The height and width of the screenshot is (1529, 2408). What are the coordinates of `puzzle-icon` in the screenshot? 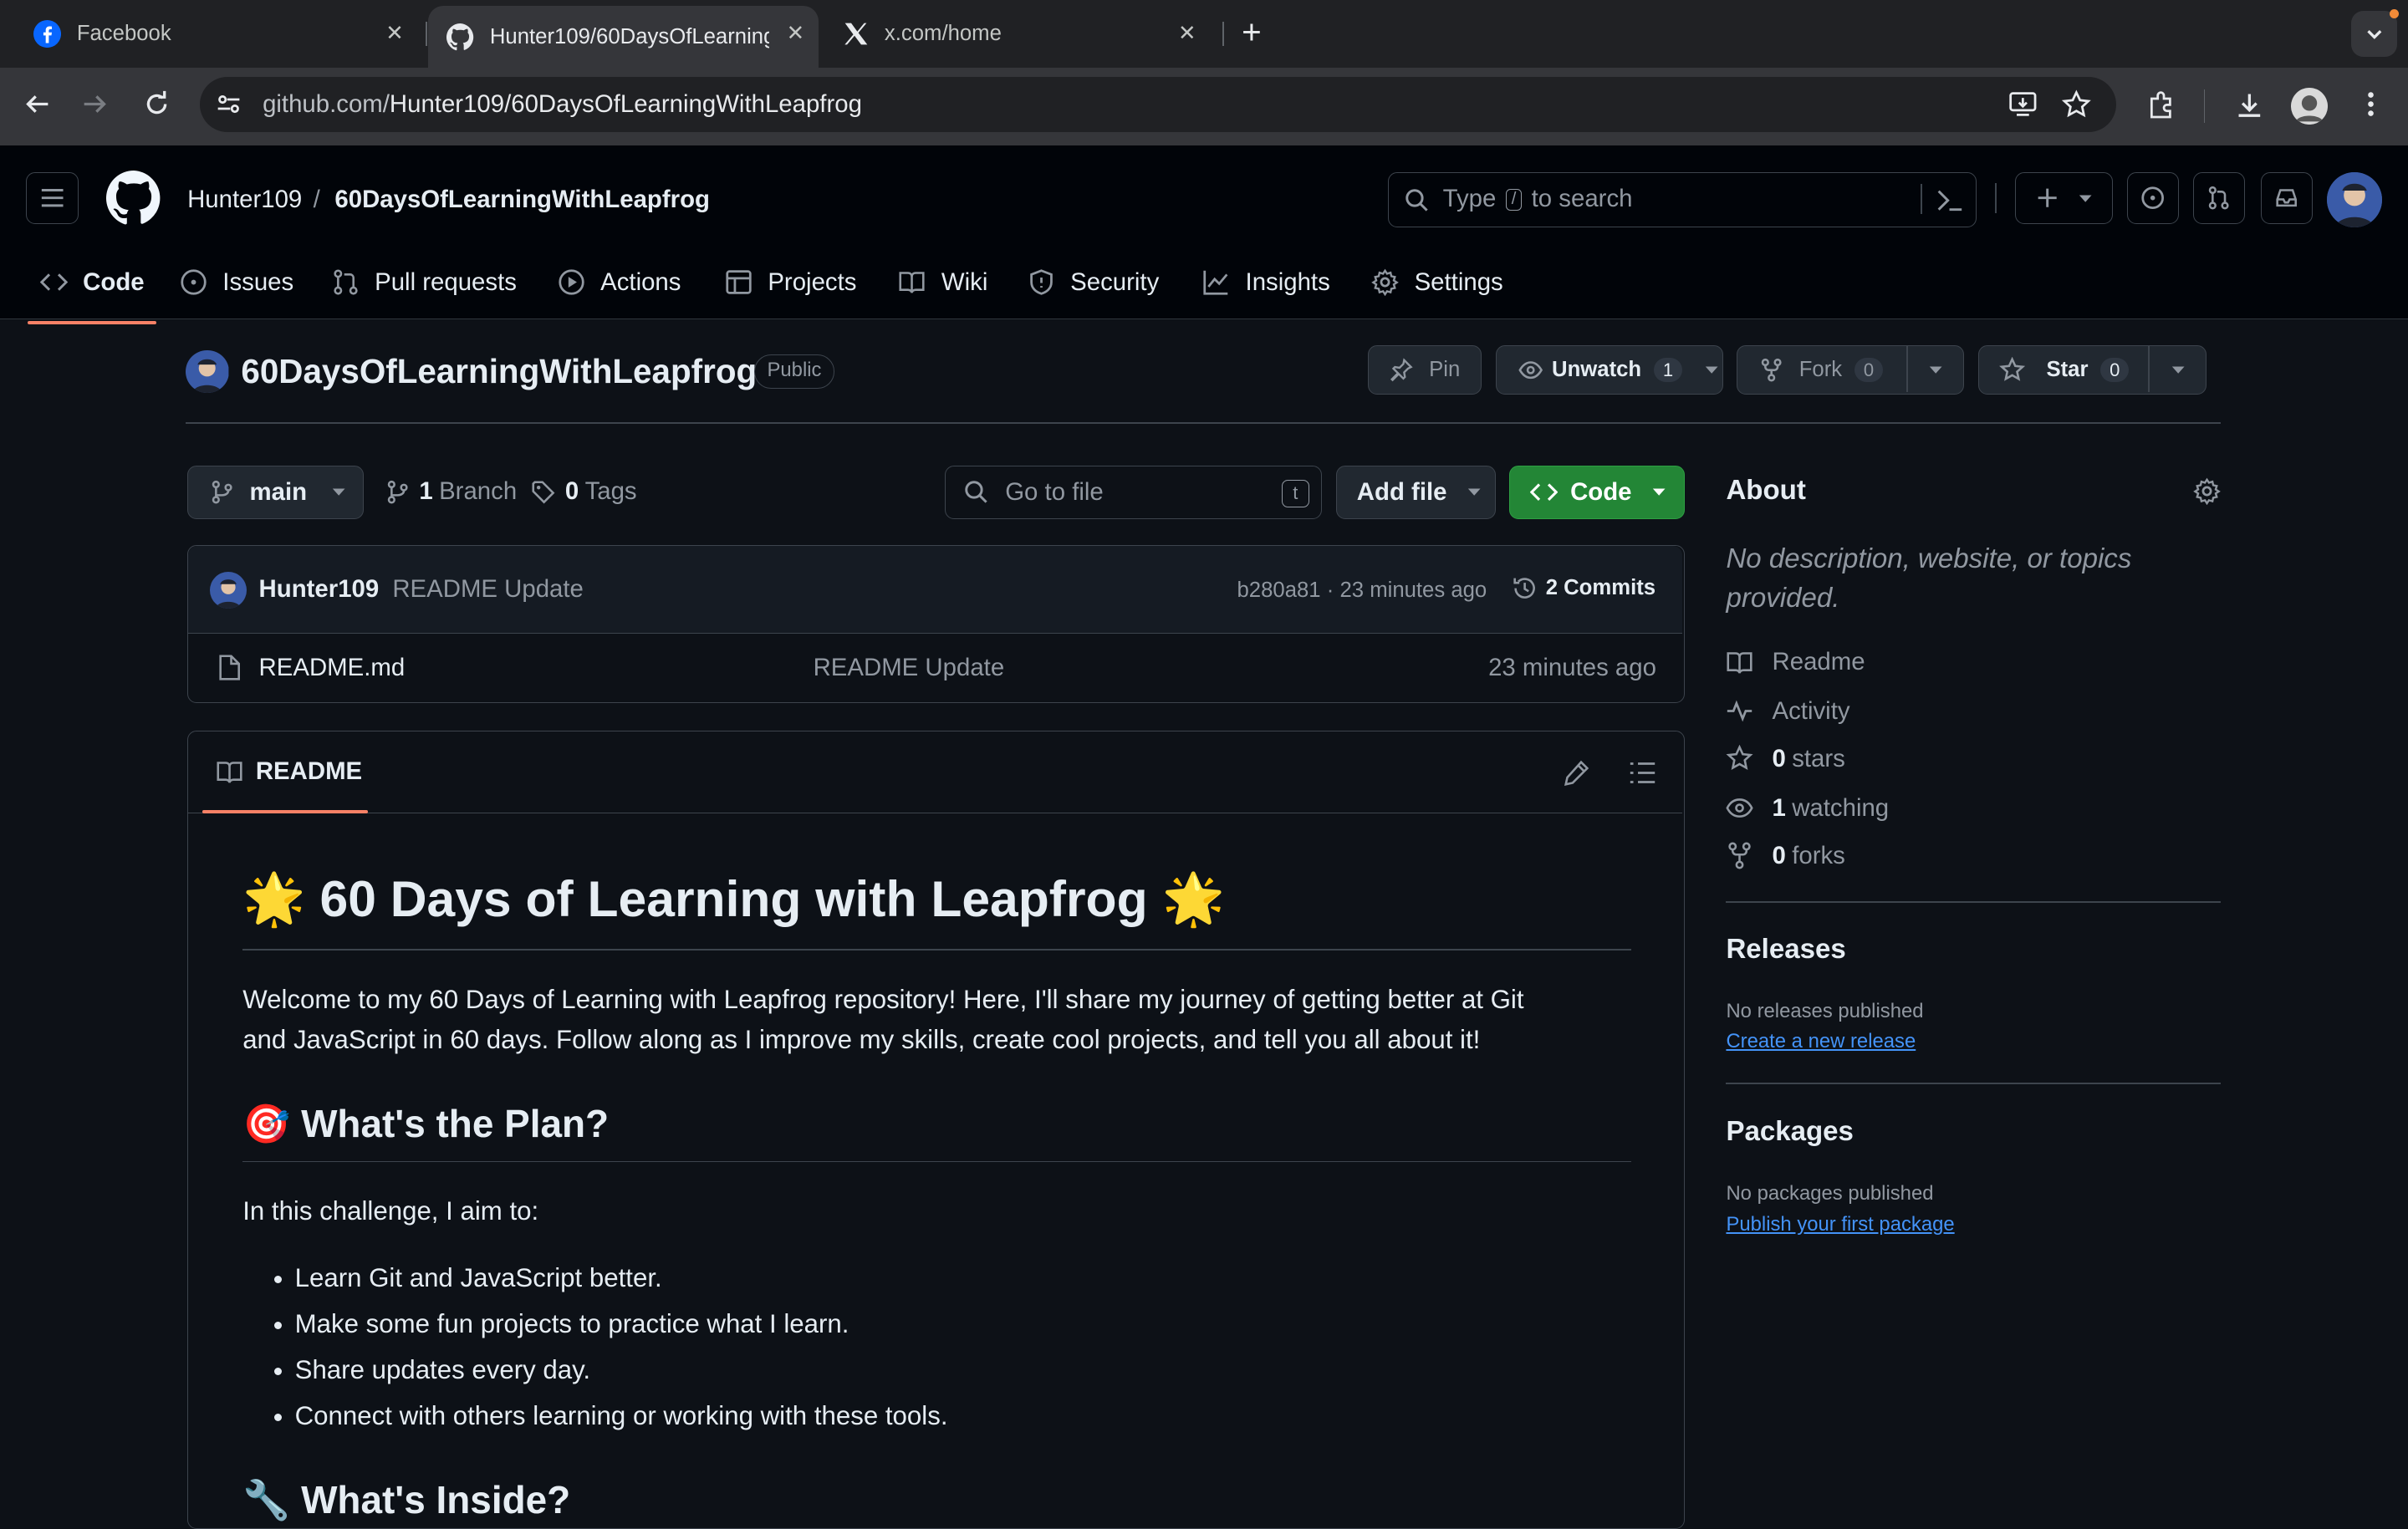 It's located at (2160, 104).